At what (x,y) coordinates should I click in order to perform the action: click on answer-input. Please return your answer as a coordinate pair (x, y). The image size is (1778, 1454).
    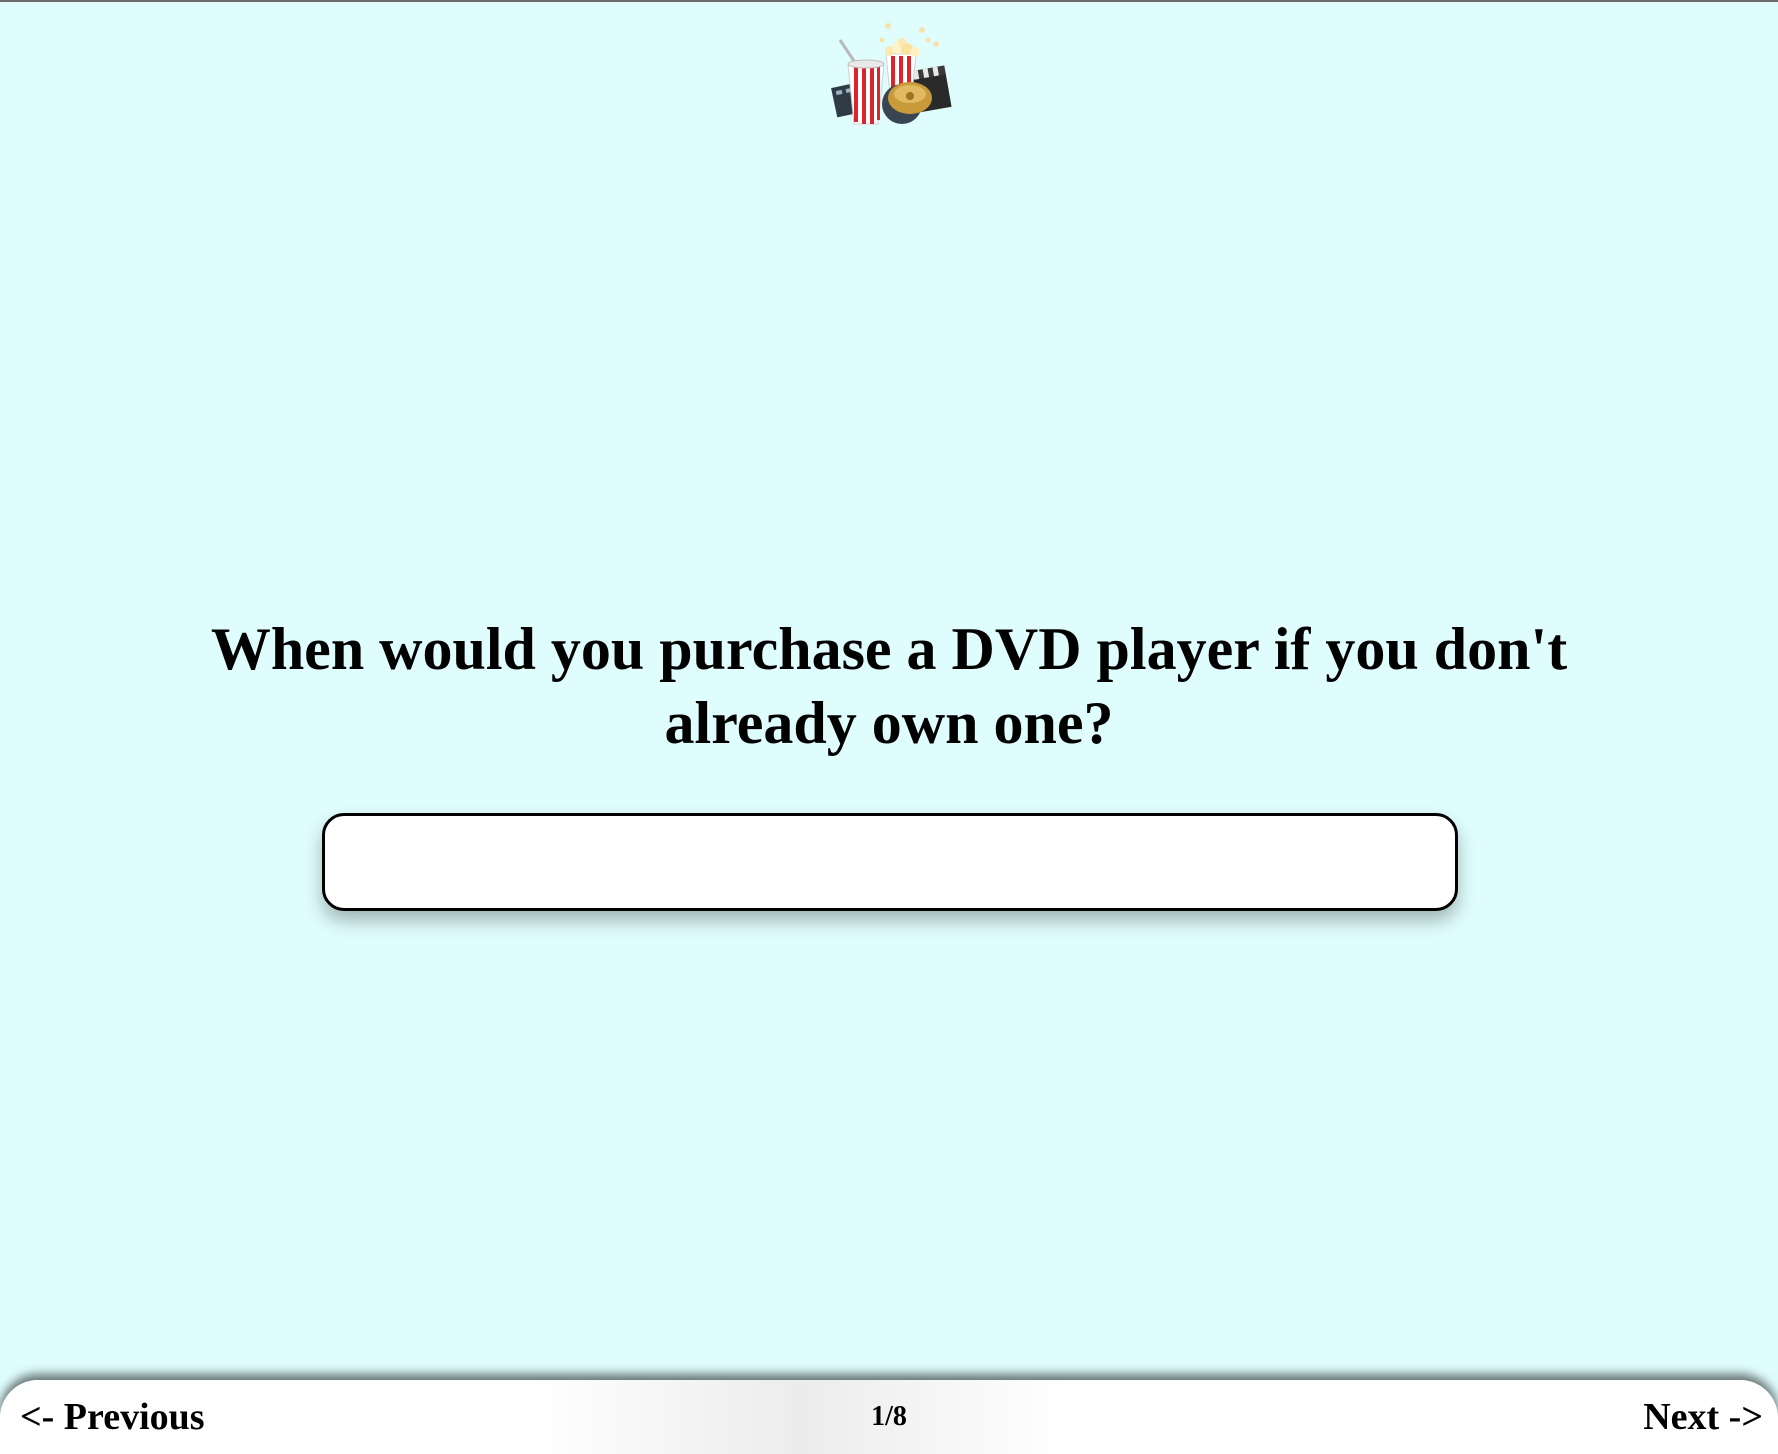
    Looking at the image, I should click on (890, 862).